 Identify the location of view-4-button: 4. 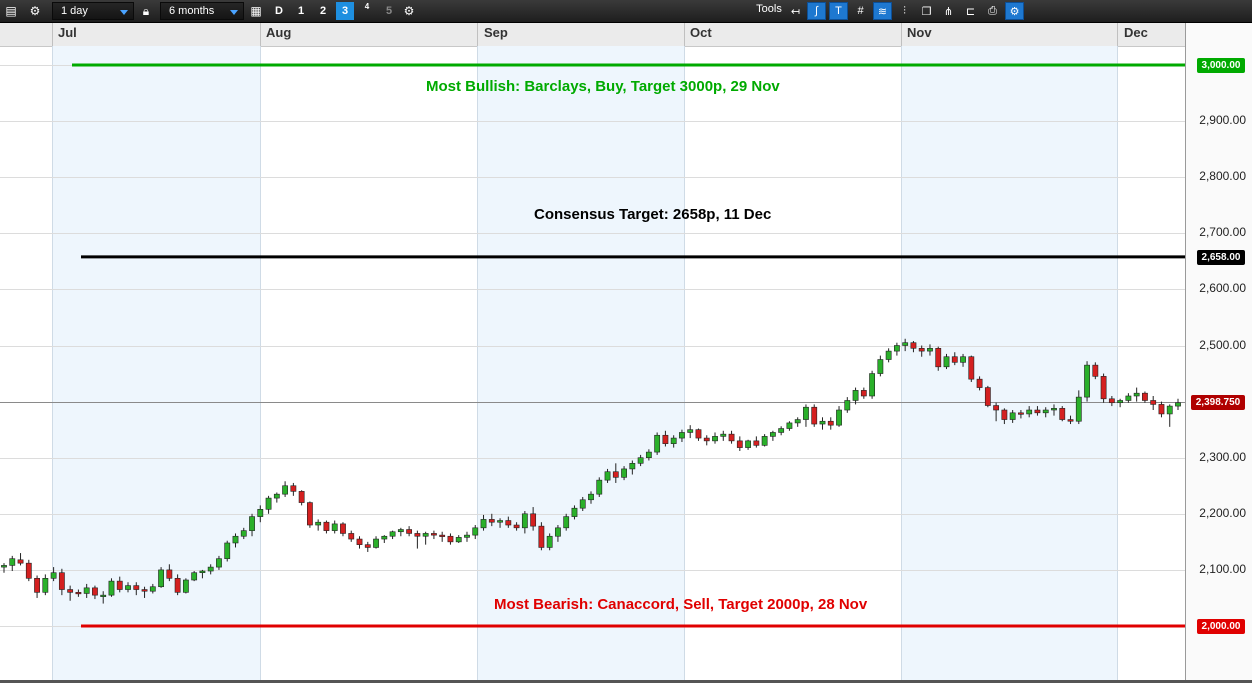
(367, 11).